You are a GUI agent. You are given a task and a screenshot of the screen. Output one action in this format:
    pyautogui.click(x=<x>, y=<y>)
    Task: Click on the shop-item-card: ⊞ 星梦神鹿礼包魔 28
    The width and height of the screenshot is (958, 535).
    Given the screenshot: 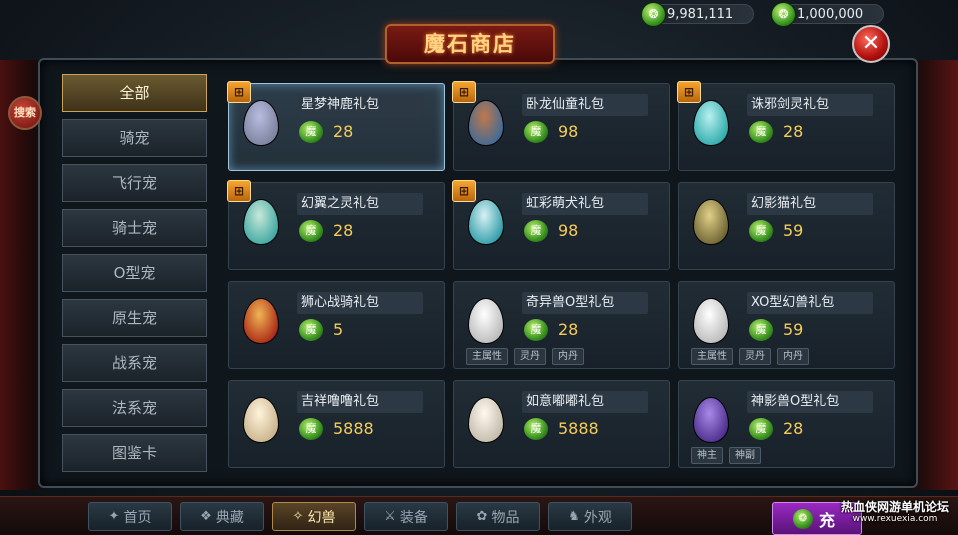 What is the action you would take?
    pyautogui.click(x=336, y=126)
    